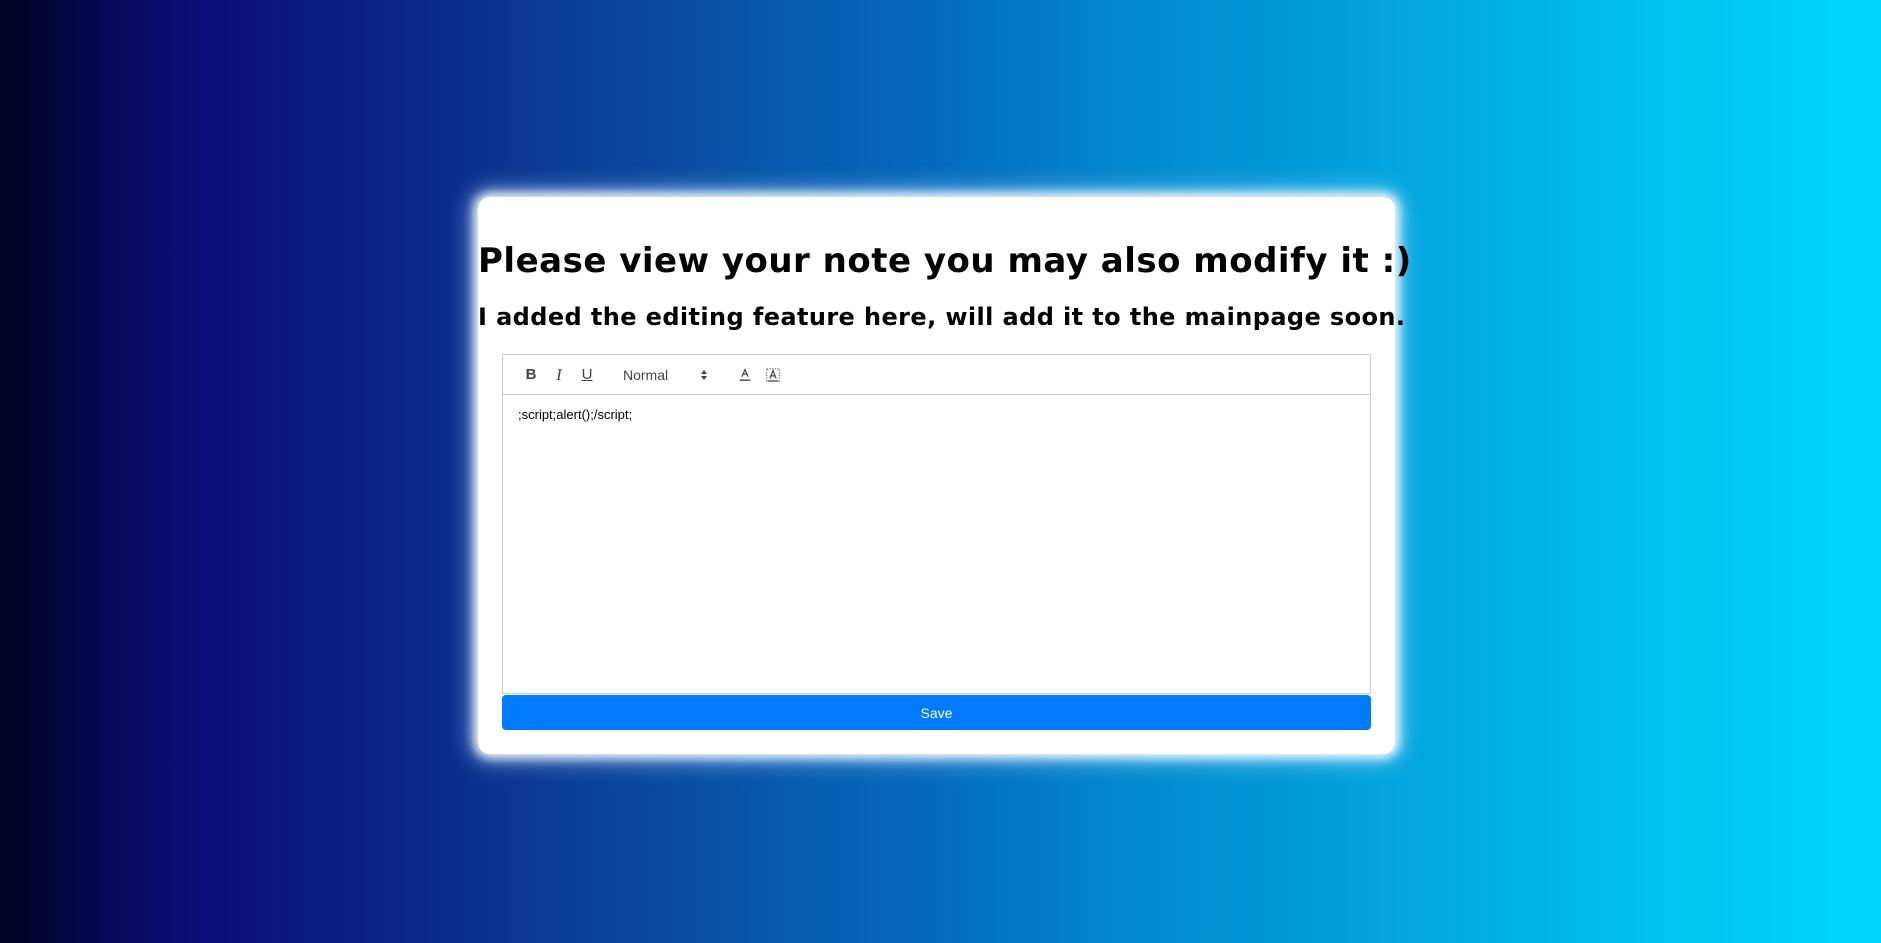  Describe the element at coordinates (936, 375) in the screenshot. I see `editor-toolbar: B I U Normal` at that location.